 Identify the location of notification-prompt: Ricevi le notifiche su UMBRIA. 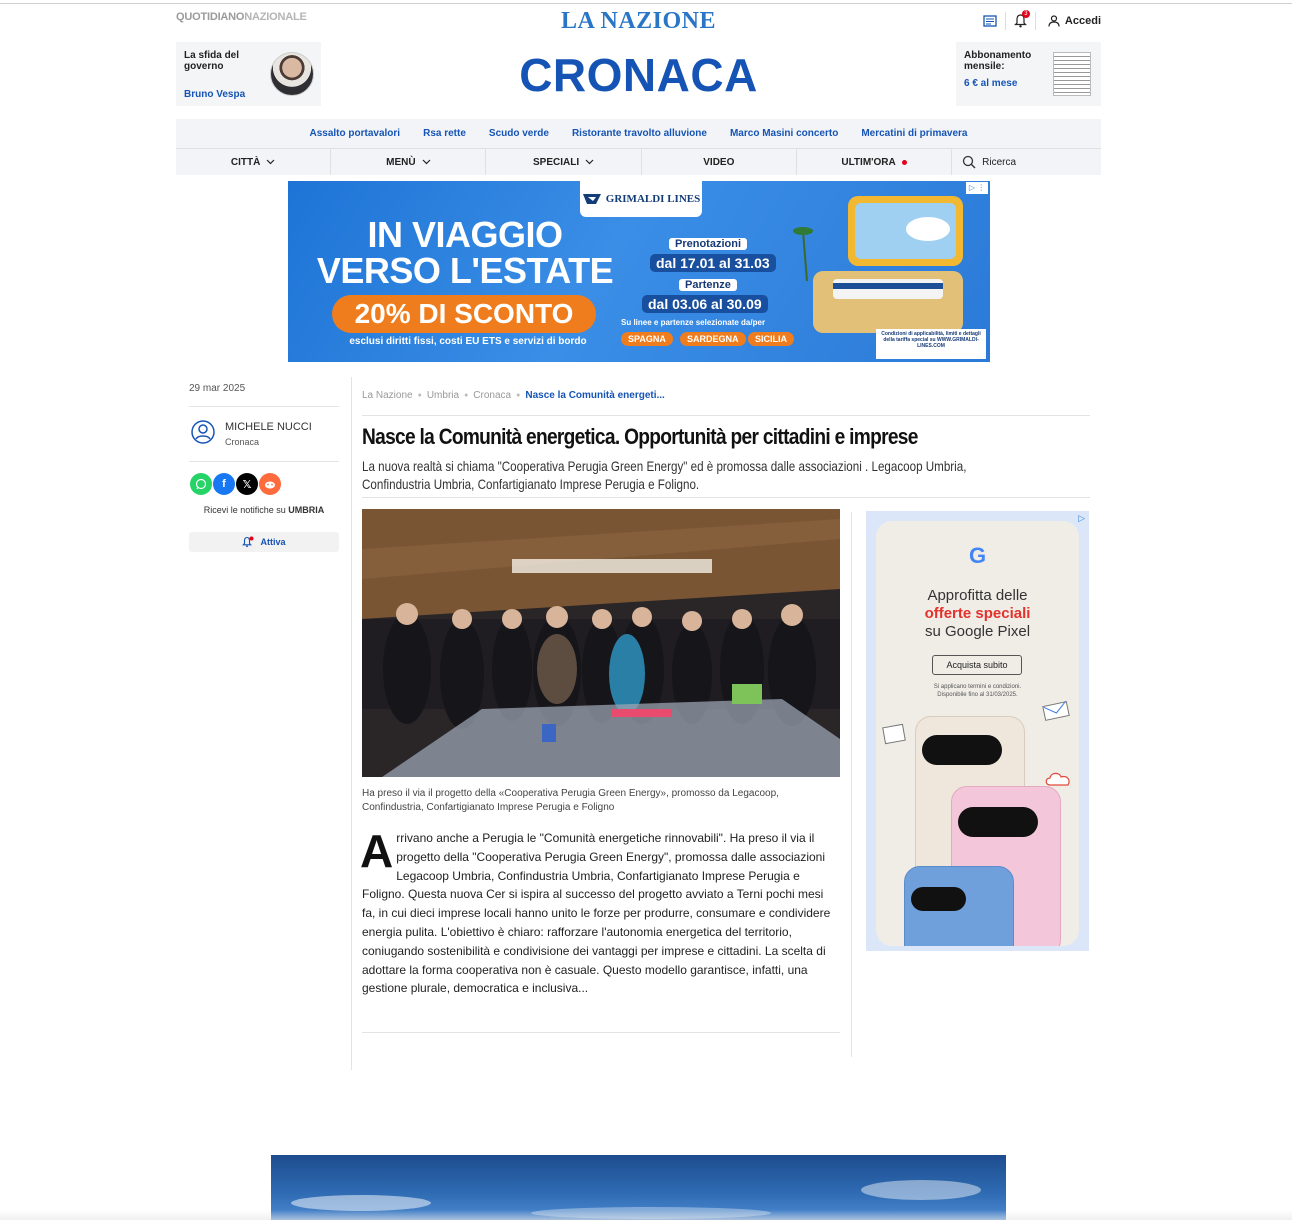
(264, 510).